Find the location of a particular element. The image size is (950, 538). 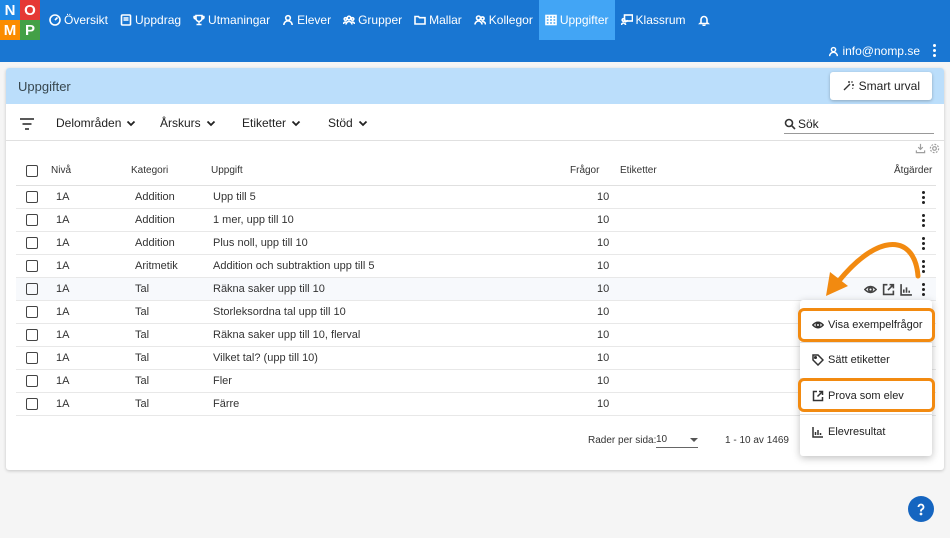

chevron-down-icon is located at coordinates (131, 123).